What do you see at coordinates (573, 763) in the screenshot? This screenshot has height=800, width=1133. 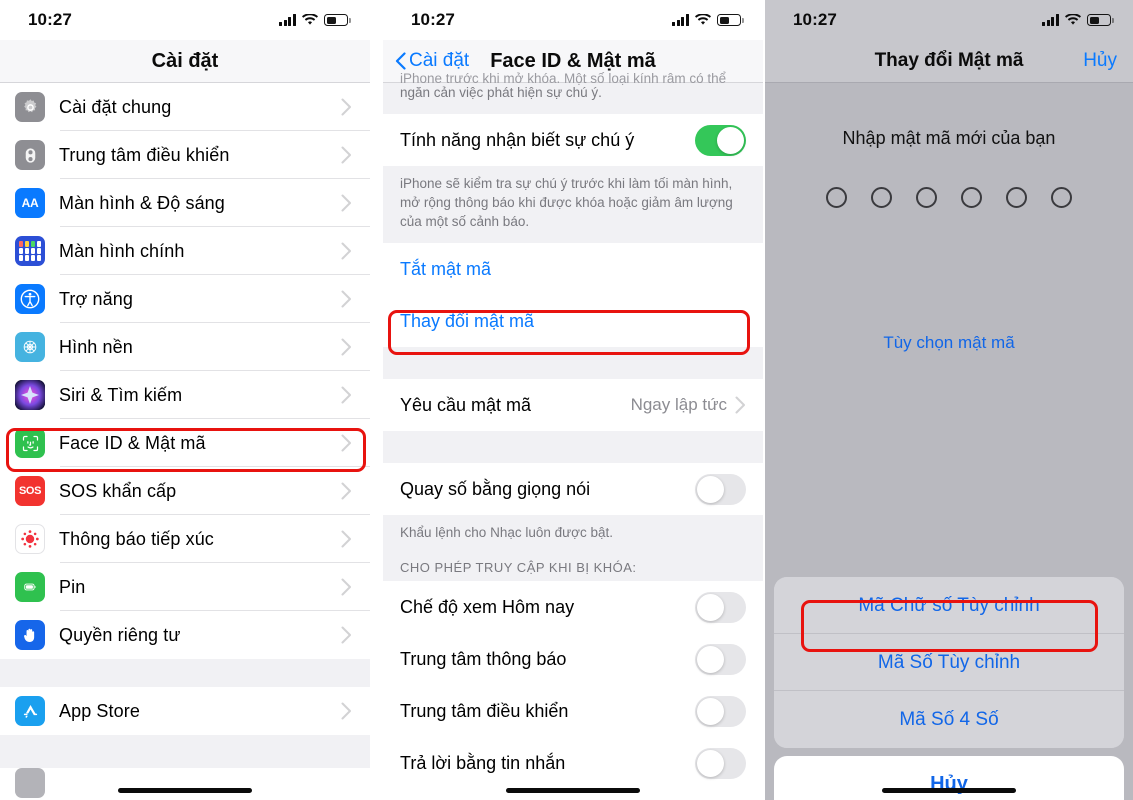 I see `reply-with-message-row: Trả lời bằng tin nhắn` at bounding box center [573, 763].